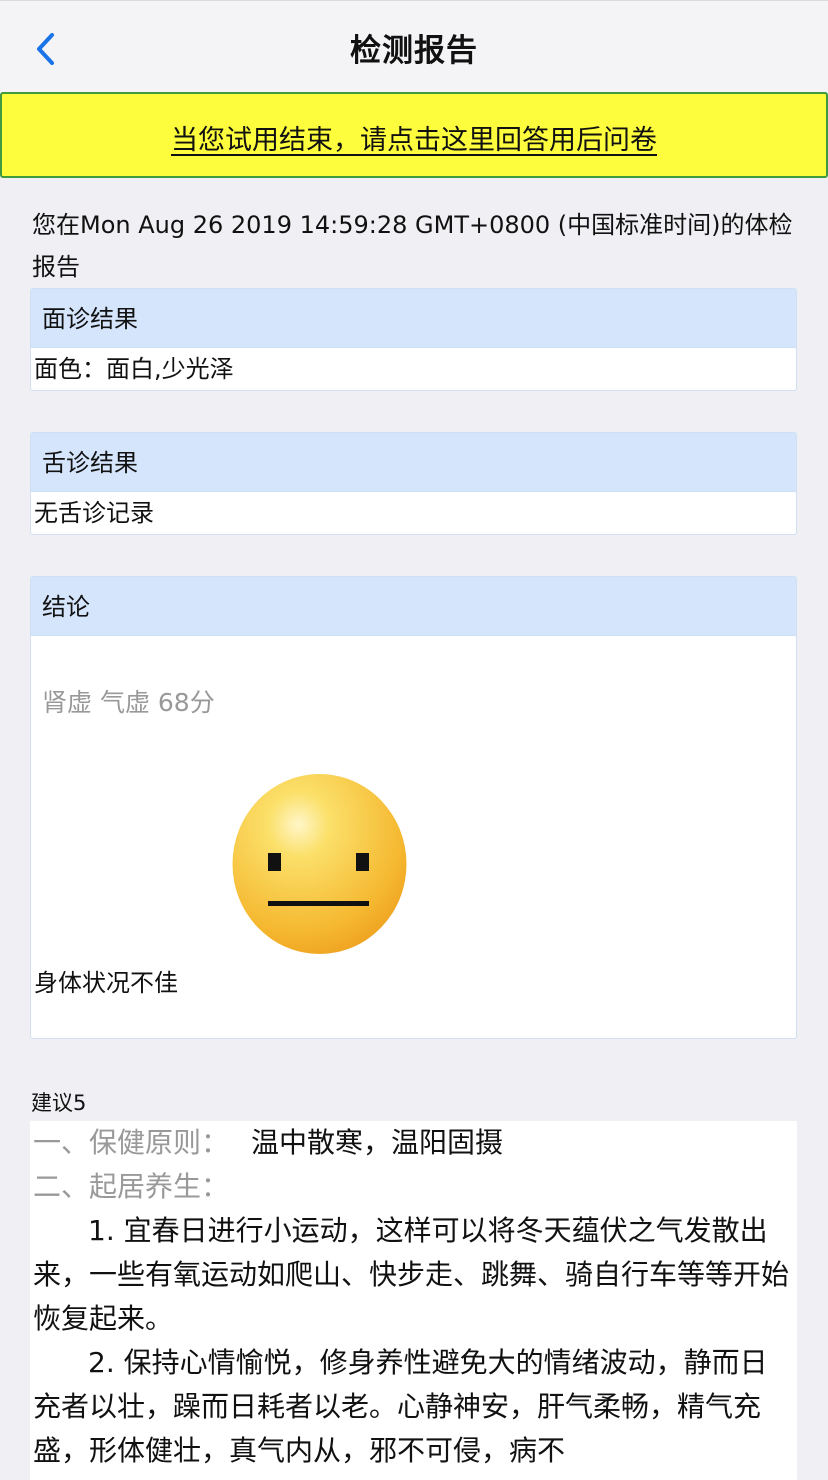 This screenshot has width=828, height=1480. I want to click on advice-title: 建议5, so click(59, 1103).